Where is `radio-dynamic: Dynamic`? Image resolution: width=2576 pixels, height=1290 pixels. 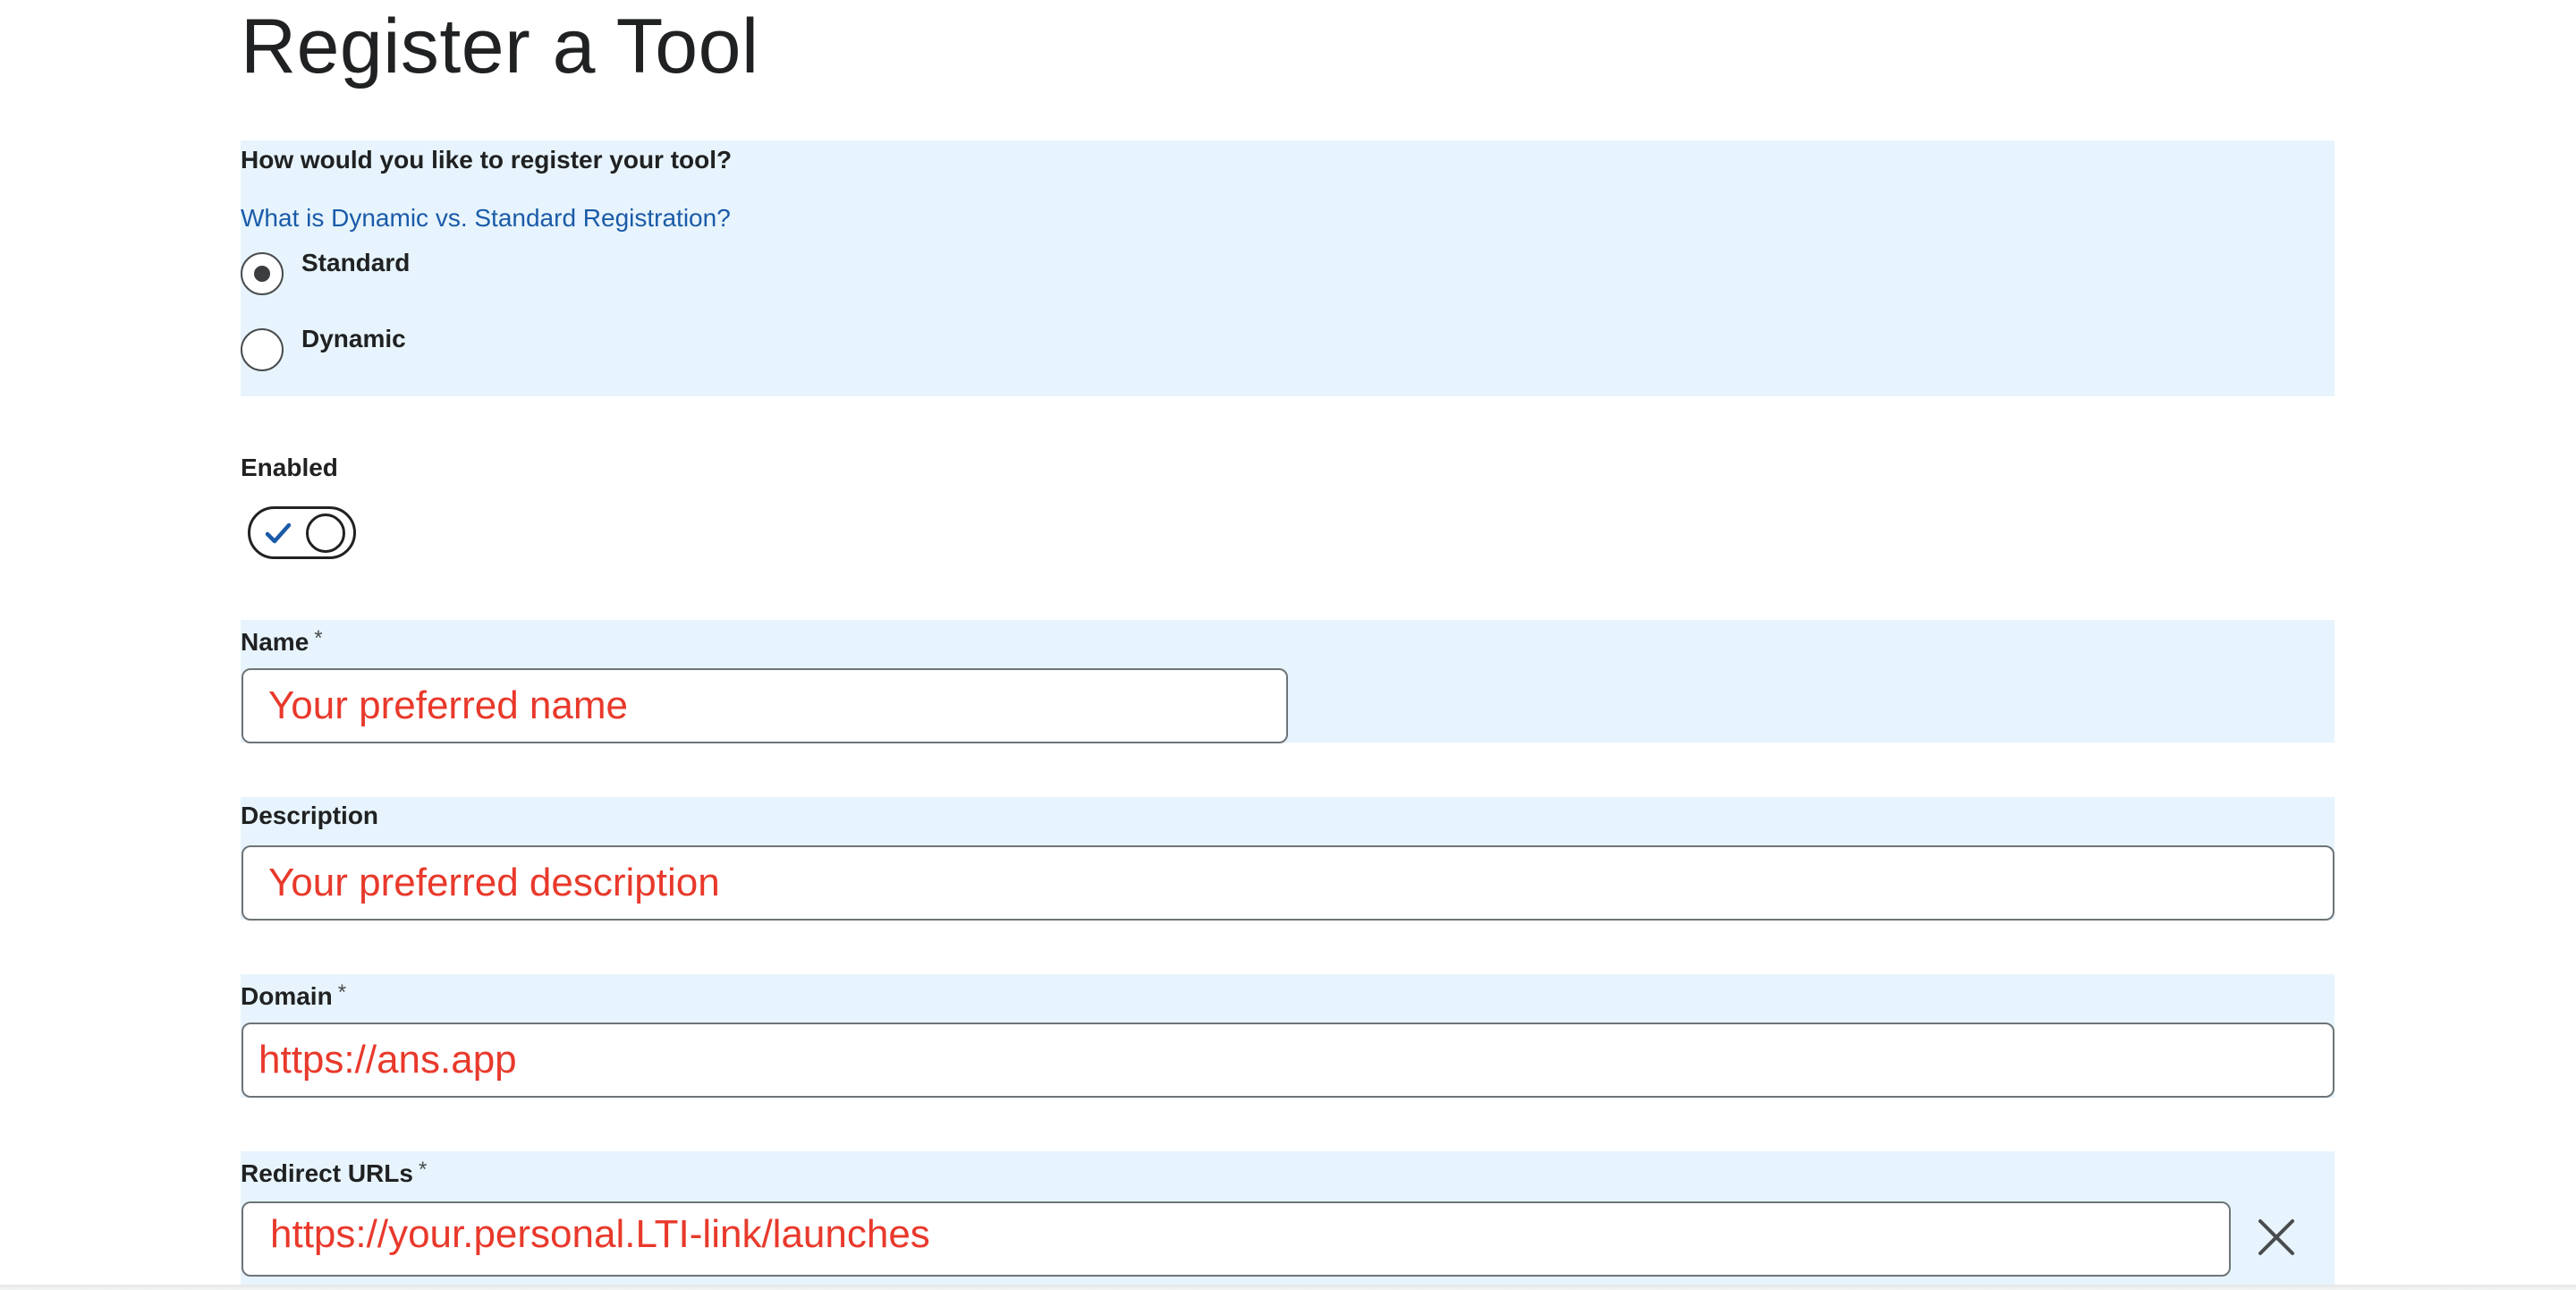
radio-dynamic: Dynamic is located at coordinates (323, 347).